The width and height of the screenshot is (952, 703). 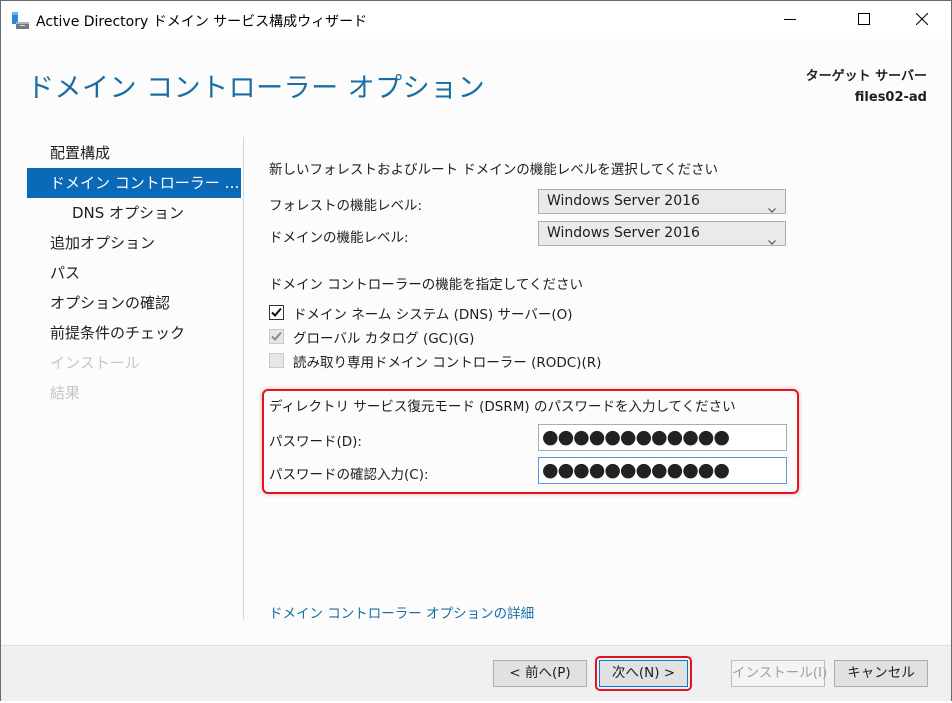 I want to click on nav-item-deployment-configuration: 配置構成, so click(x=134, y=153).